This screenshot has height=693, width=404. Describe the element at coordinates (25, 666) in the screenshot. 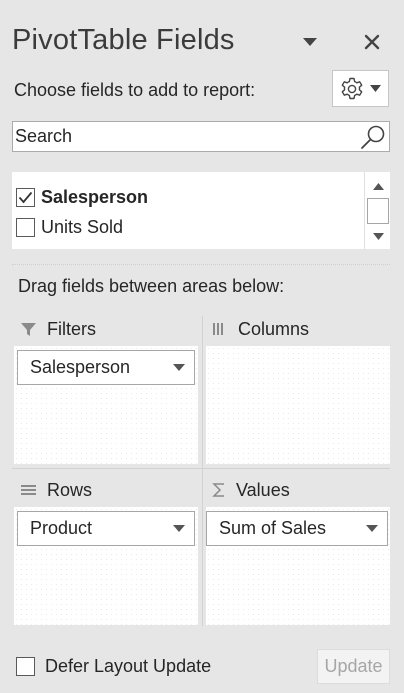

I see `defer-layout-update-checkbox` at that location.